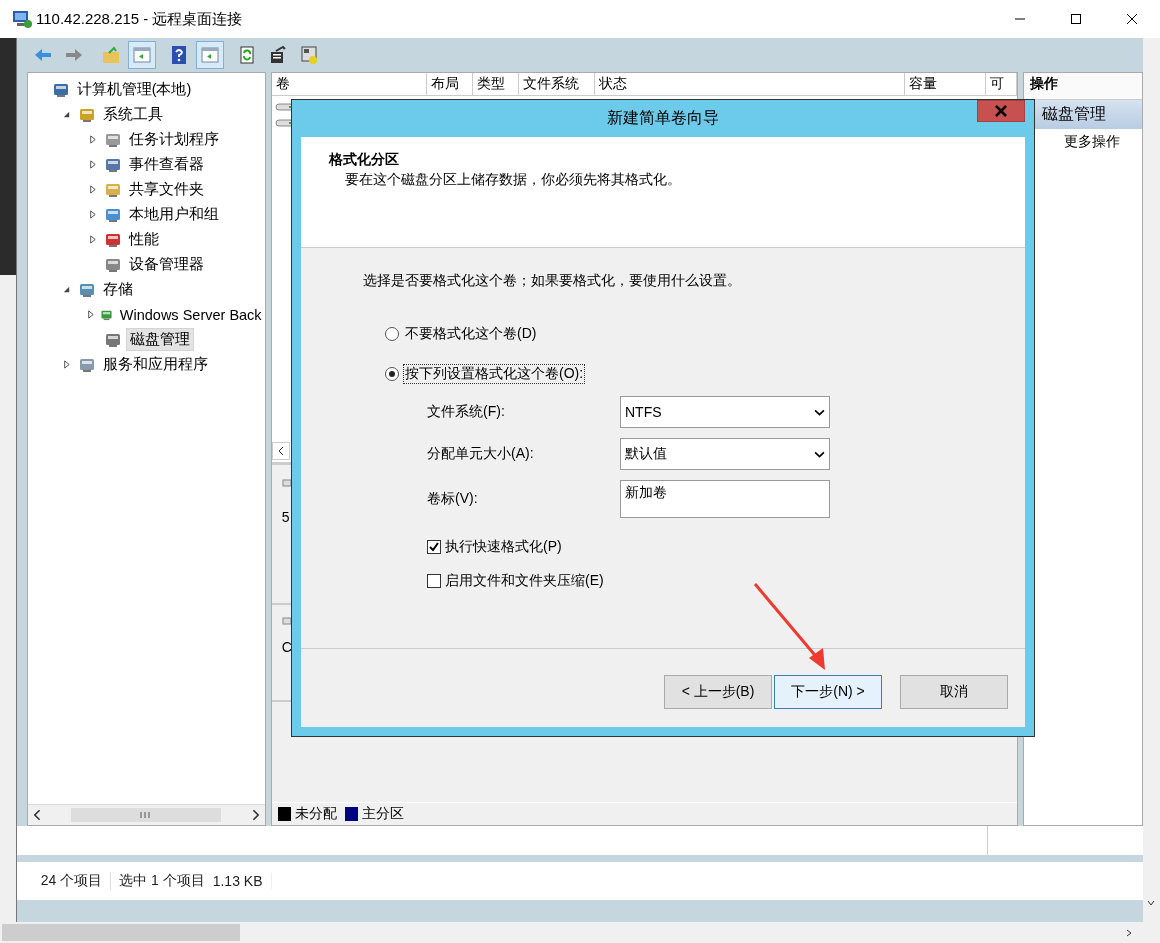  What do you see at coordinates (1129, 932) in the screenshot?
I see `scroll-right-icon` at bounding box center [1129, 932].